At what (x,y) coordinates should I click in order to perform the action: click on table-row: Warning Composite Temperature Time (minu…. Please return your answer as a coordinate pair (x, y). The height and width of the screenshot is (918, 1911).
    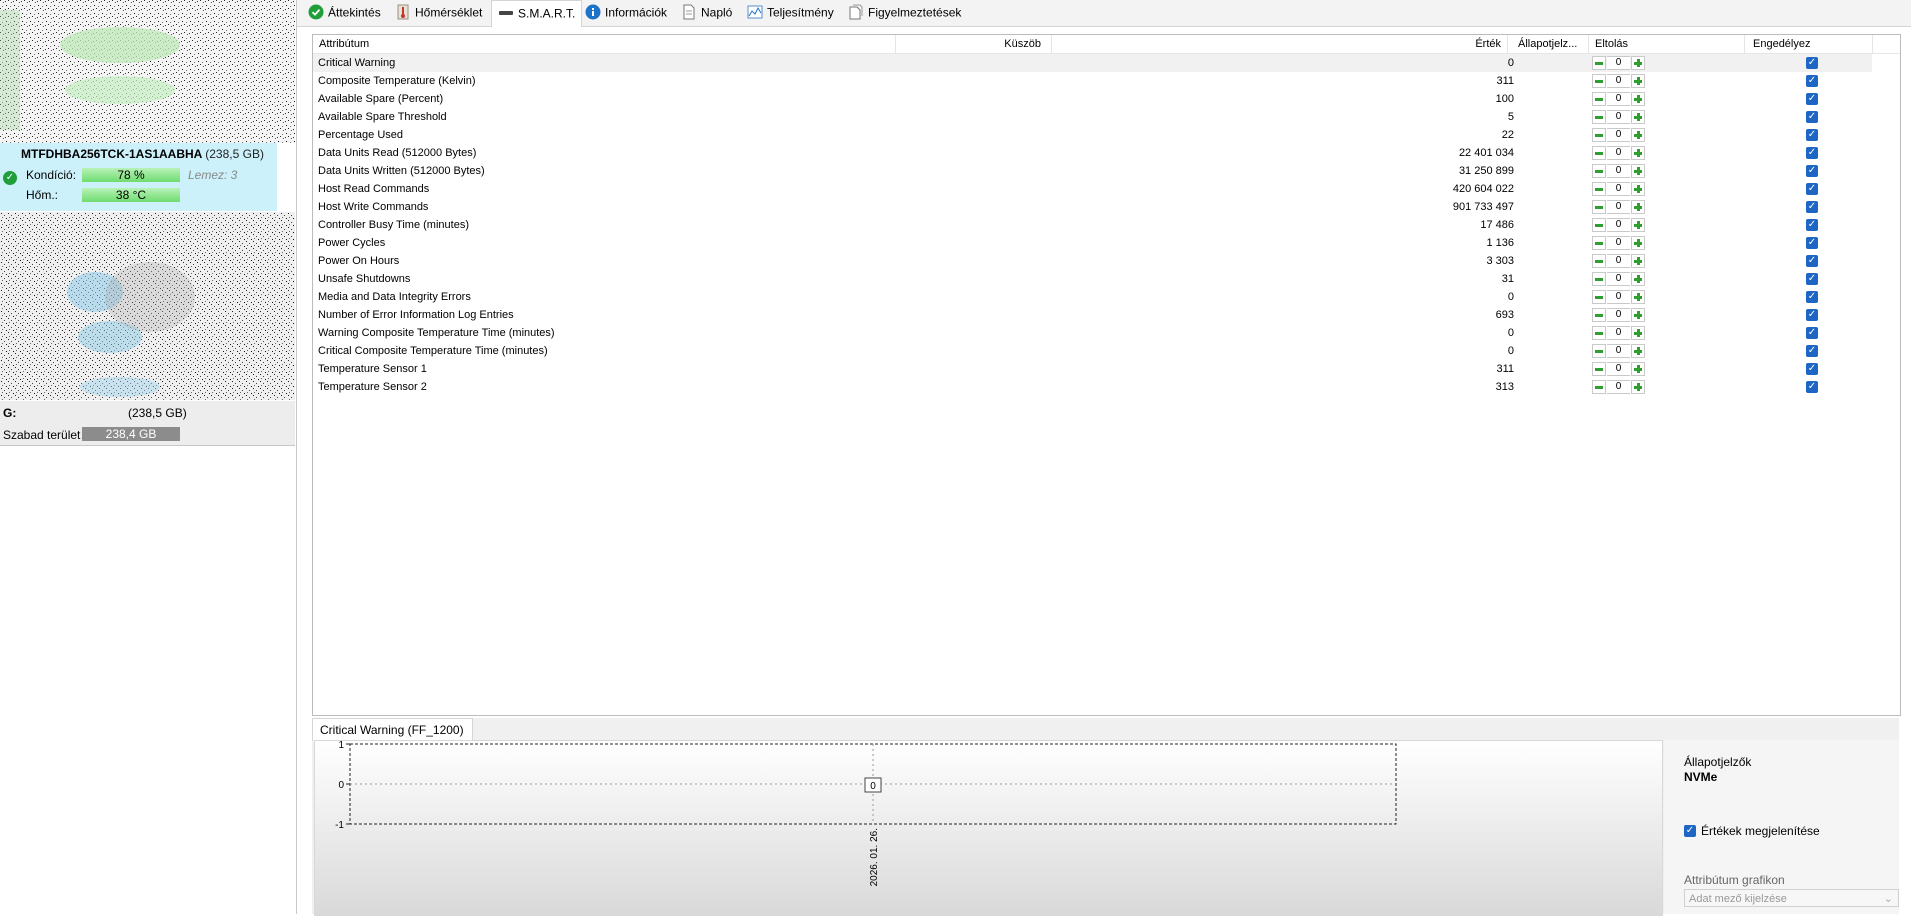
    Looking at the image, I should click on (1092, 333).